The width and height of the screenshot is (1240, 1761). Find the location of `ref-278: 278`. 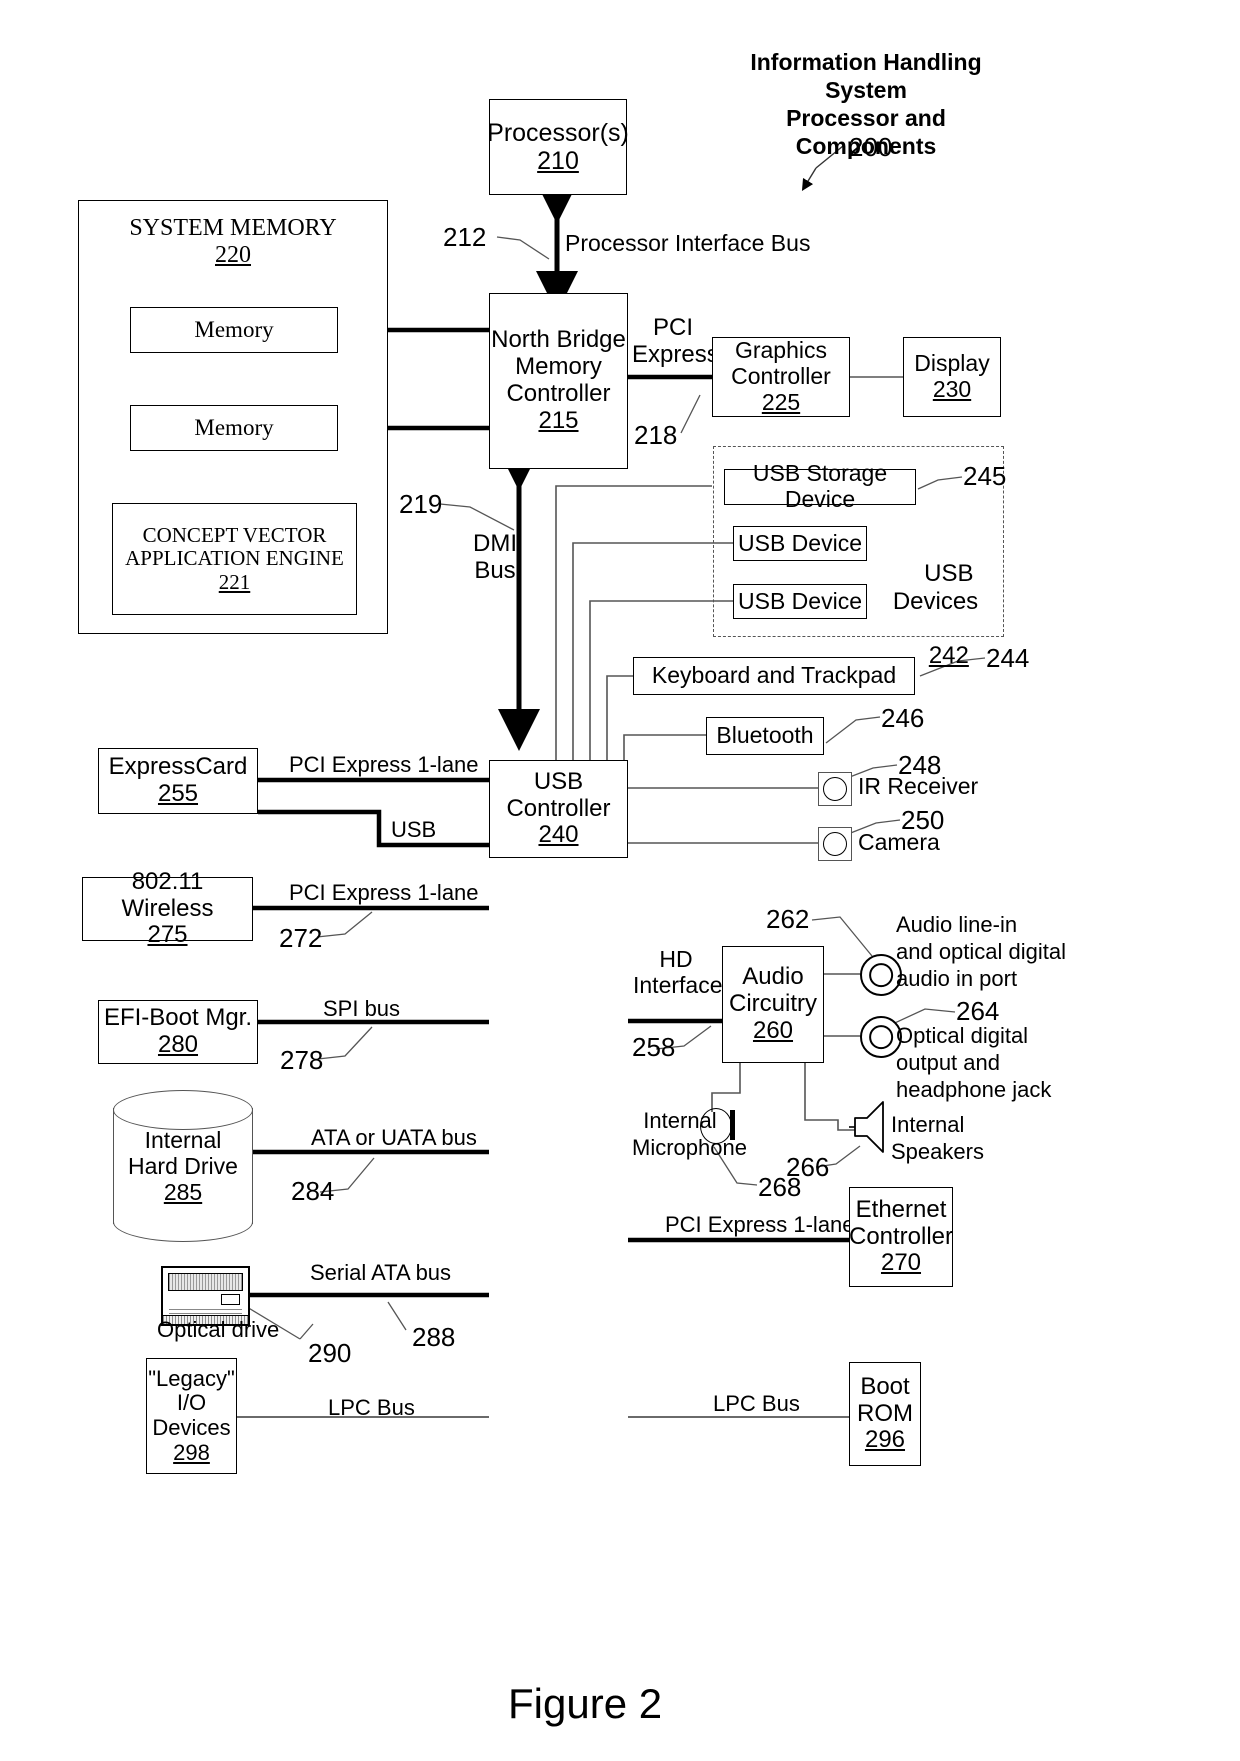

ref-278: 278 is located at coordinates (302, 1060).